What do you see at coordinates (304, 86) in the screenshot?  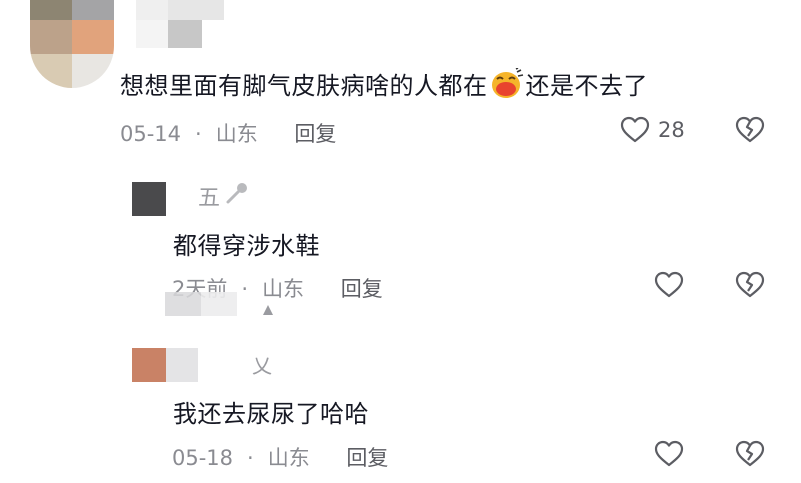 I see `comment-text-part1: 想想里面有脚气皮肤病啥的人都在` at bounding box center [304, 86].